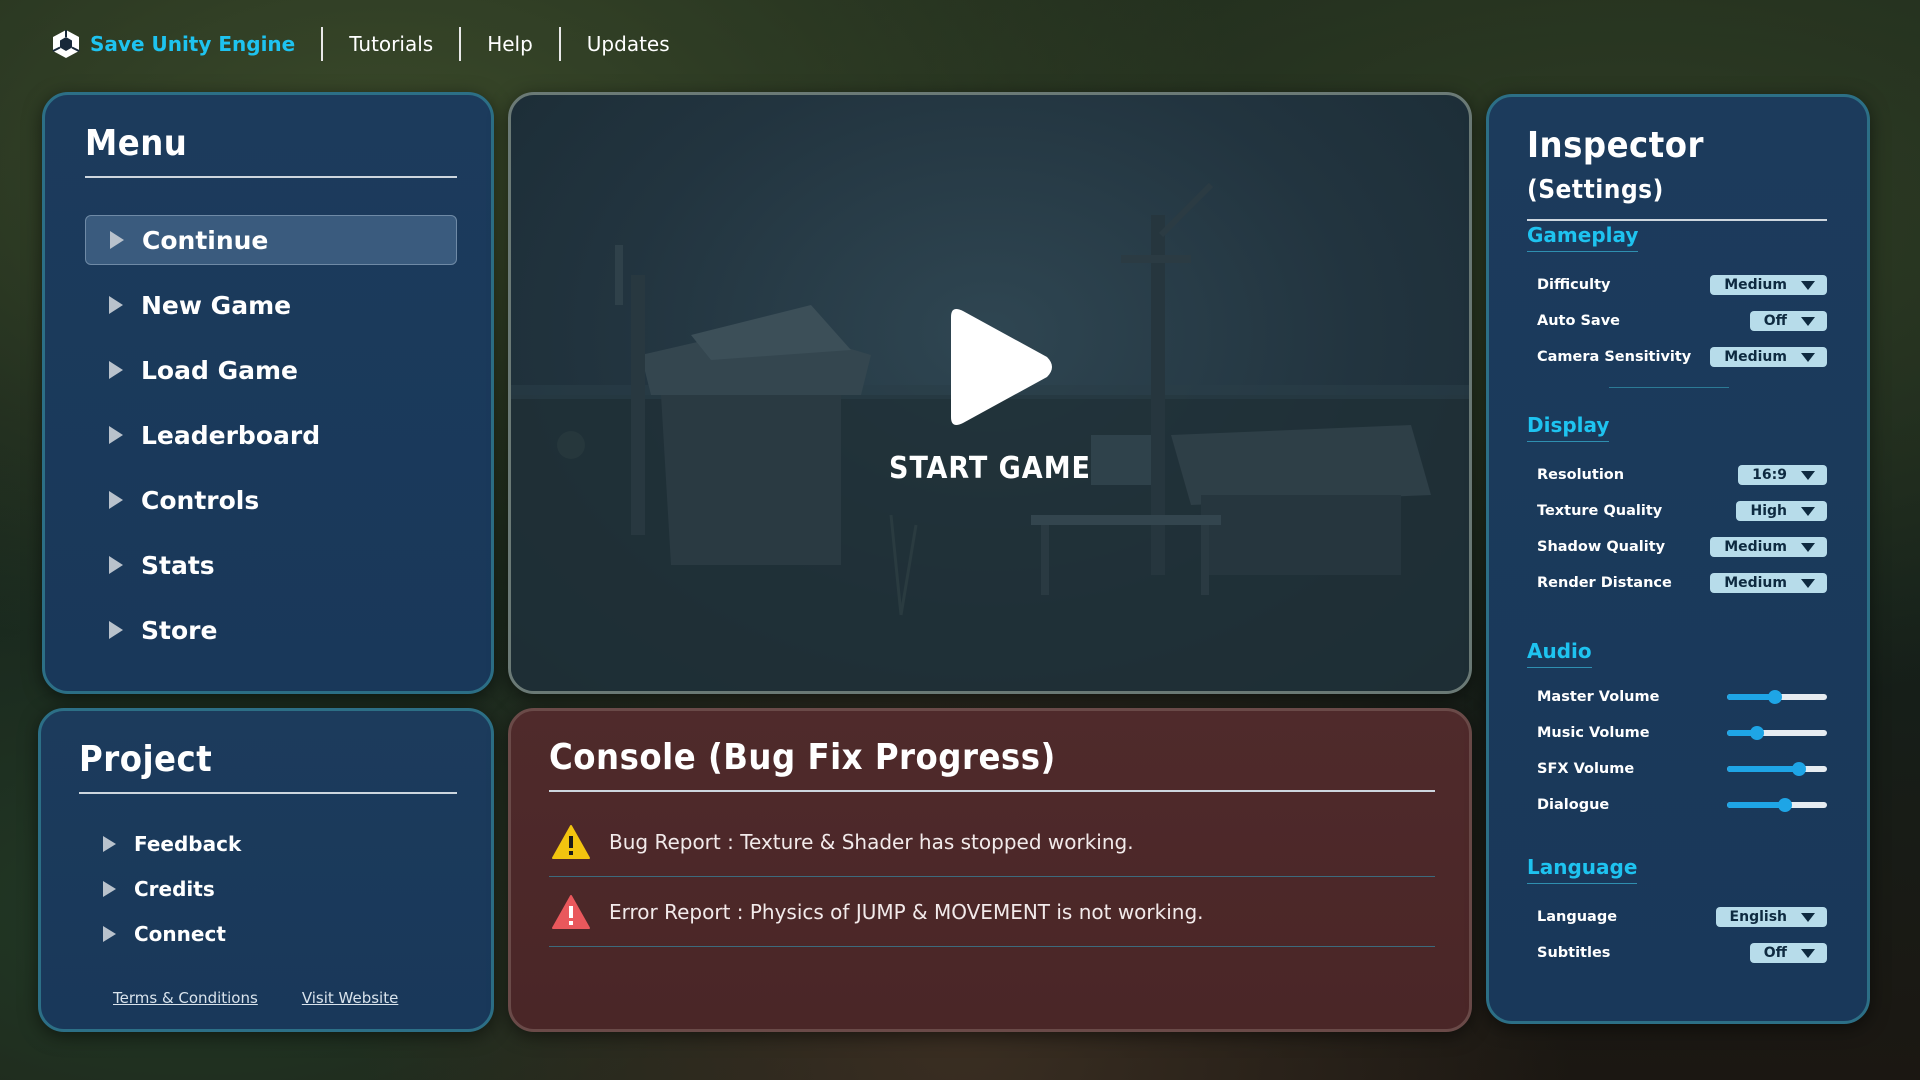 Image resolution: width=1920 pixels, height=1080 pixels. I want to click on nav-updates: Updates, so click(628, 44).